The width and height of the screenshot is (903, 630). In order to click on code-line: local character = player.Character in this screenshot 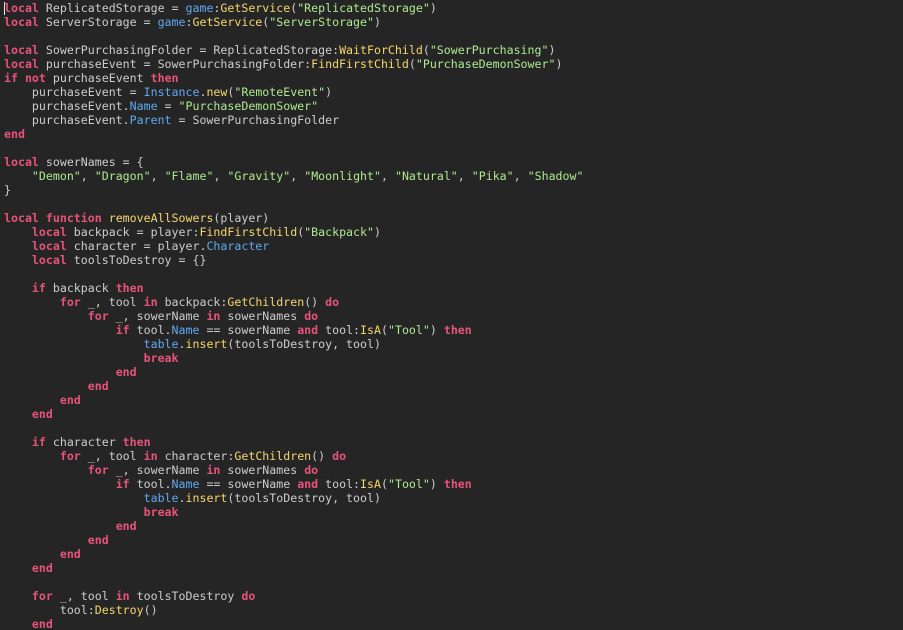, I will do `click(293, 246)`.